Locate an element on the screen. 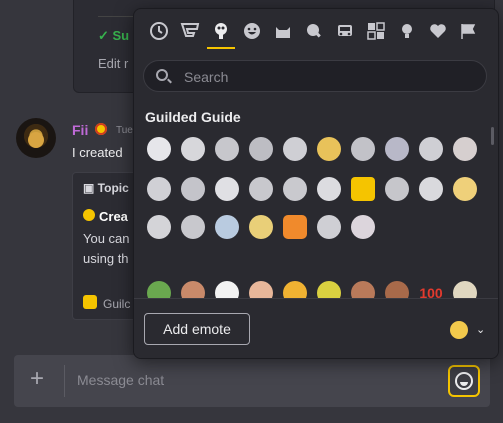  chevron-down-icon: ⌄ is located at coordinates (480, 329).